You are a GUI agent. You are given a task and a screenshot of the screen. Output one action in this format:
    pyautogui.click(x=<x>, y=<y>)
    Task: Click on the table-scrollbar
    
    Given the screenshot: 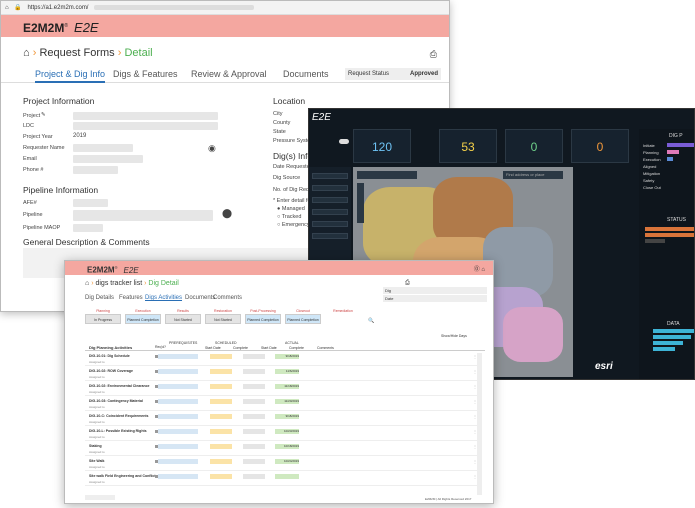 What is the action you would take?
    pyautogui.click(x=479, y=424)
    